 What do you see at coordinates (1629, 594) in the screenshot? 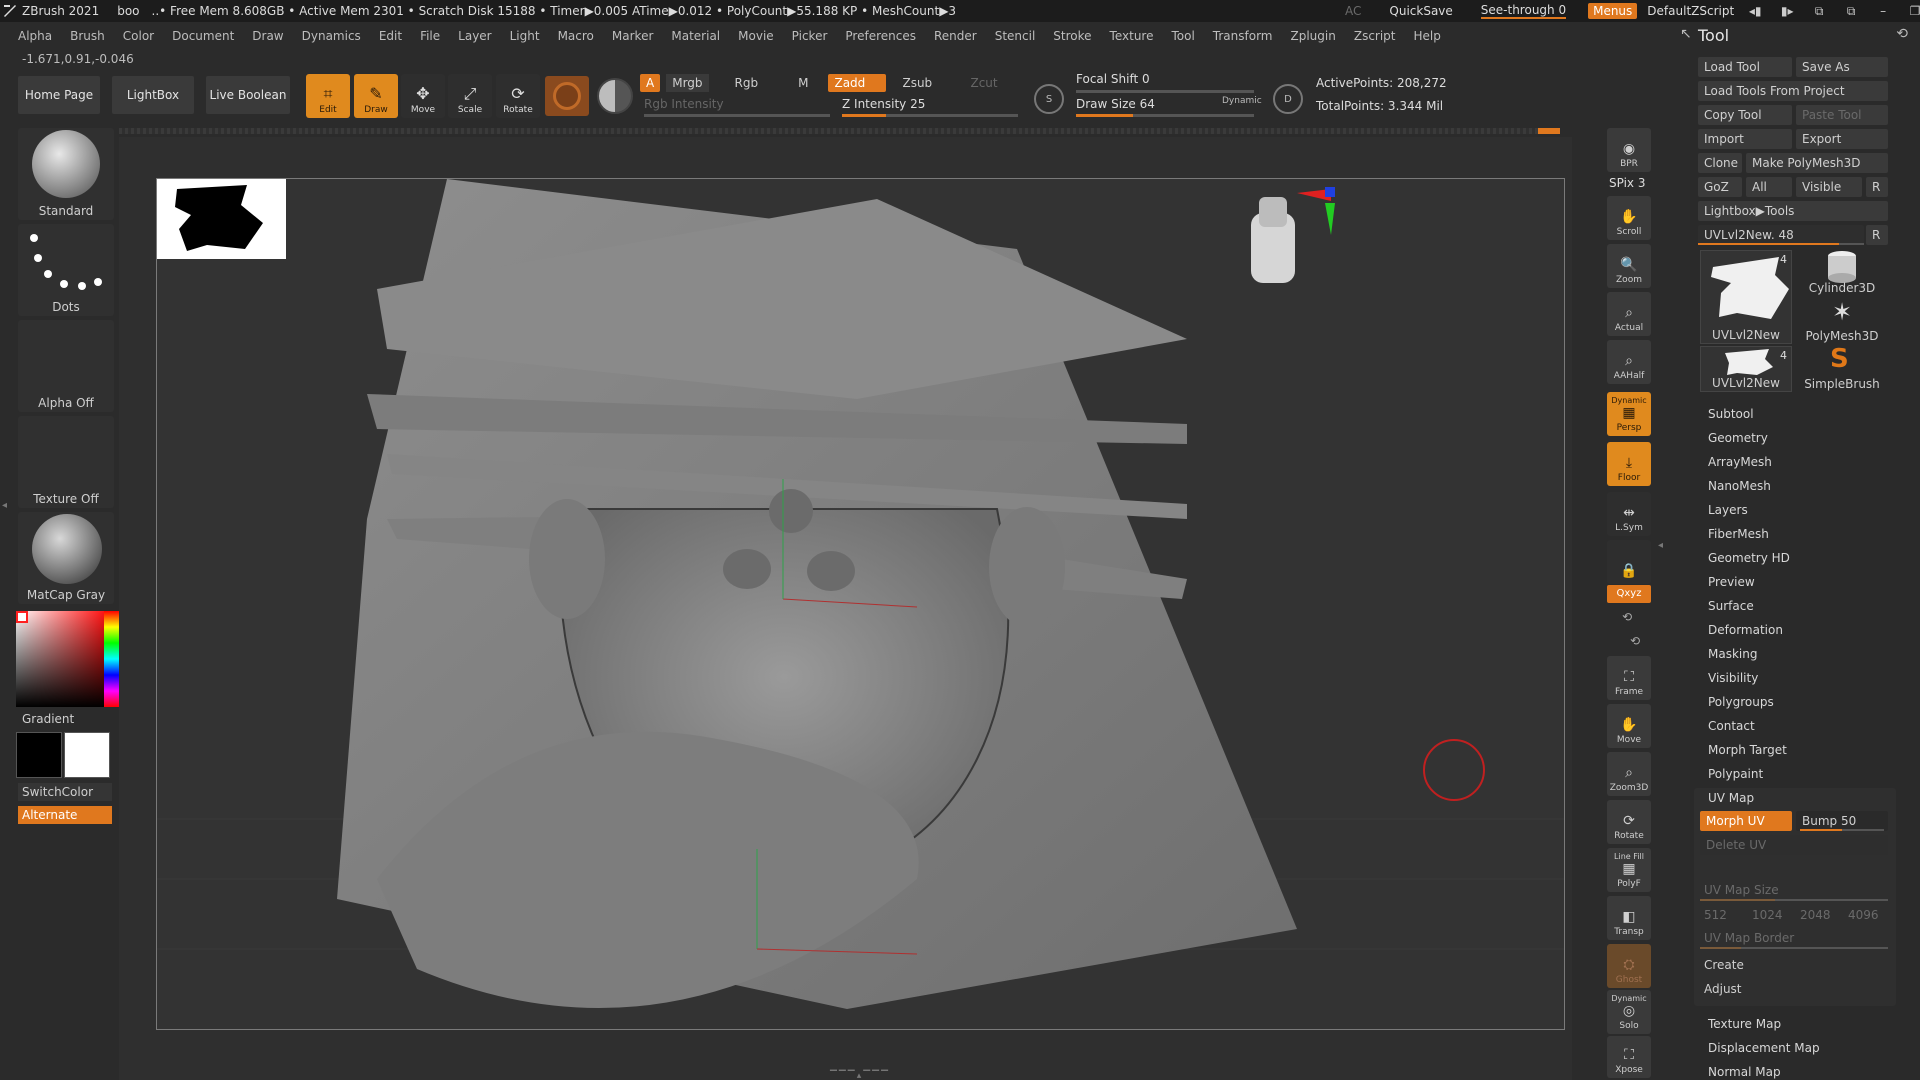
I see `xyz-toggle: Qxyz` at bounding box center [1629, 594].